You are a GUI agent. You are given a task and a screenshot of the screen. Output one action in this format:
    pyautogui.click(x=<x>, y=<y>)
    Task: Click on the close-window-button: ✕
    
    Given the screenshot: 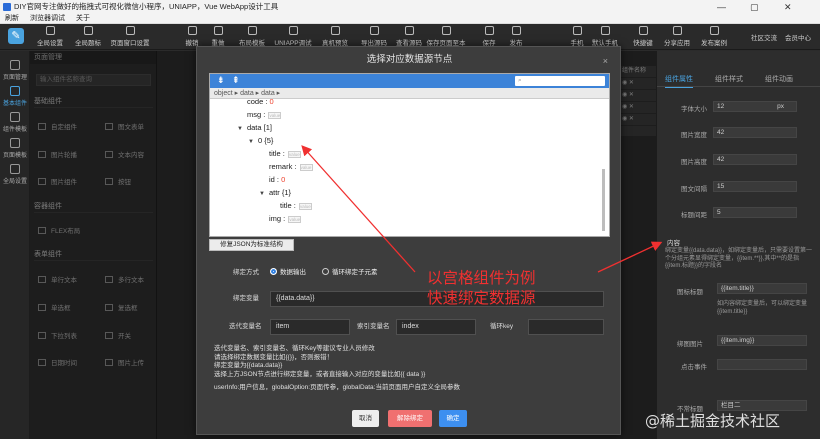 What is the action you would take?
    pyautogui.click(x=788, y=7)
    